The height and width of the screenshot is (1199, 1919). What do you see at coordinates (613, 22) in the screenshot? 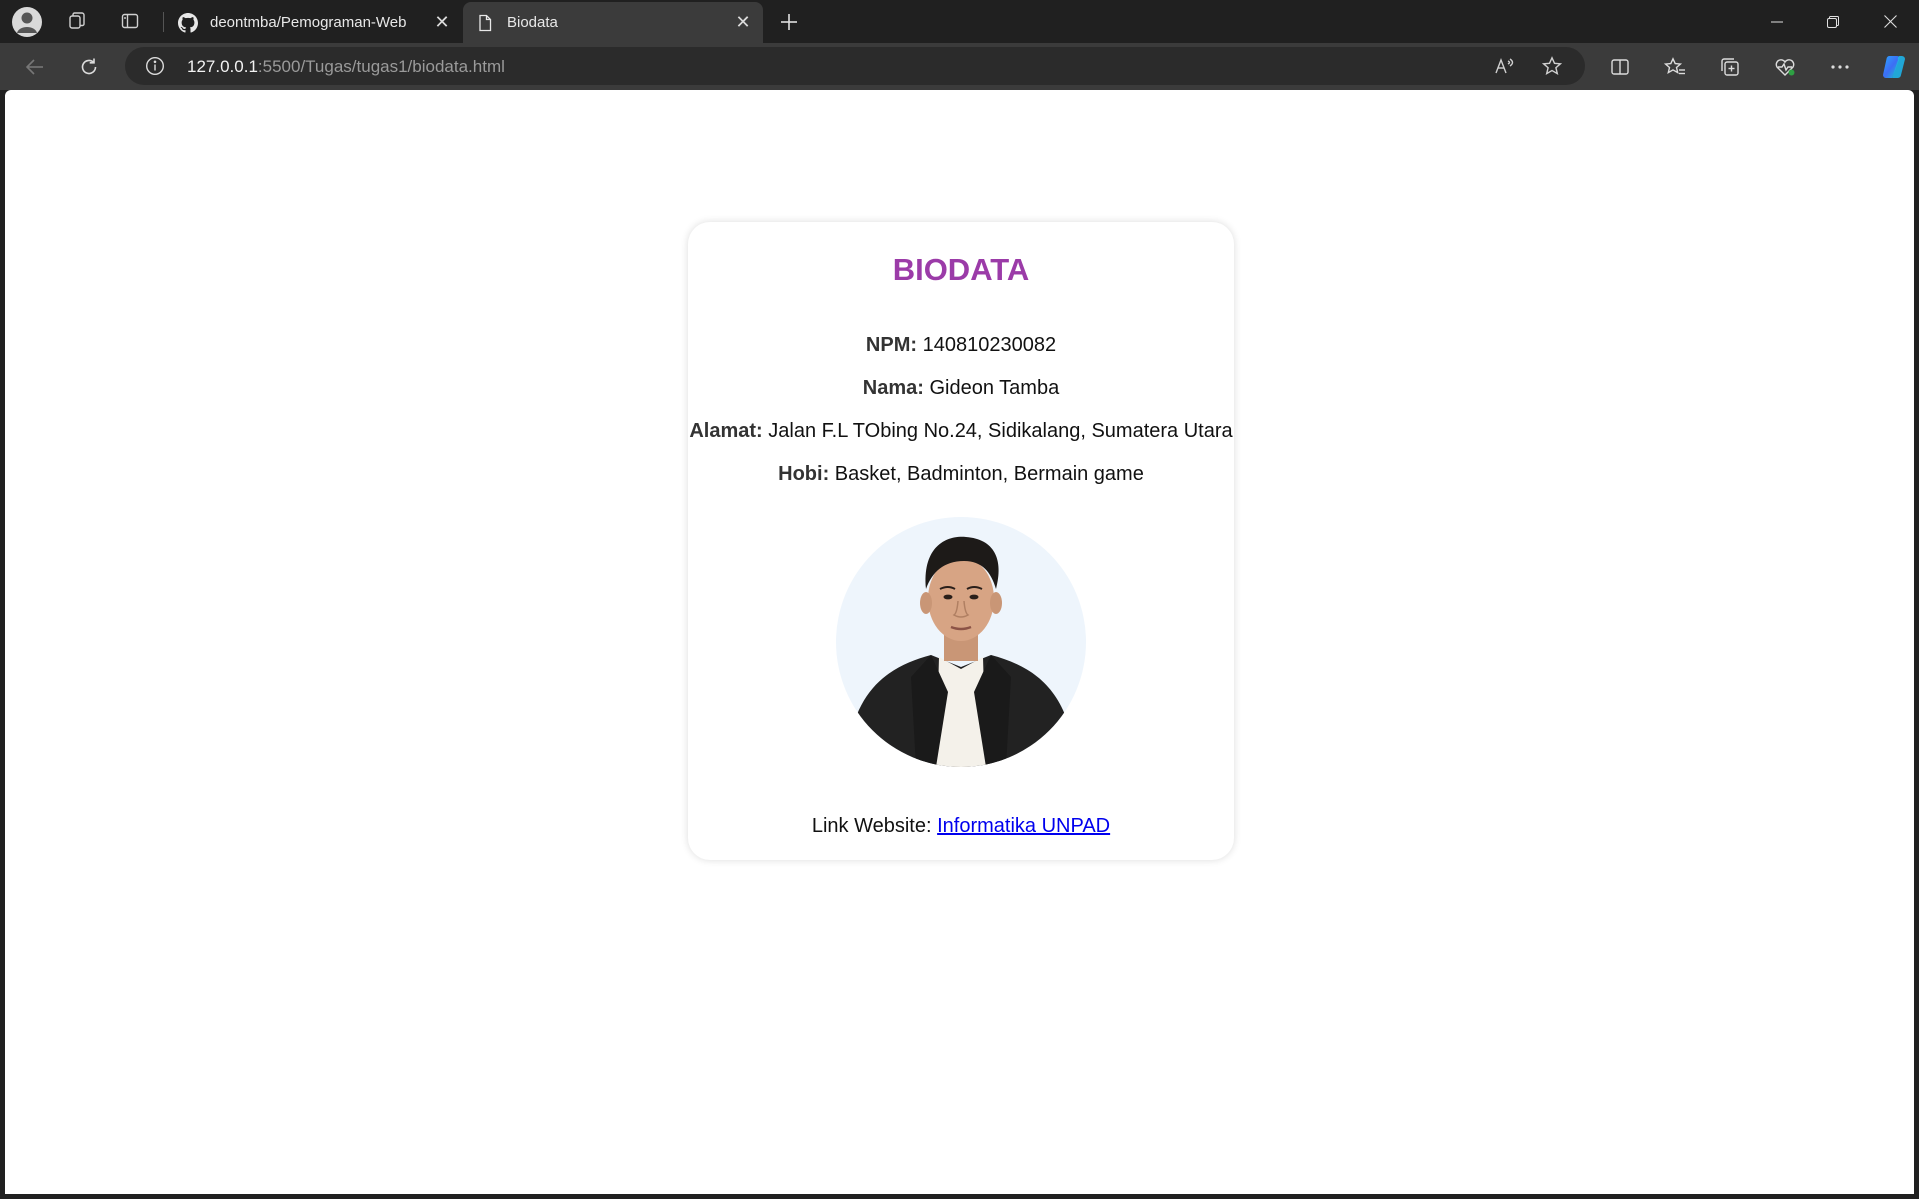
I see `tab-biodata: Biodata ✕` at bounding box center [613, 22].